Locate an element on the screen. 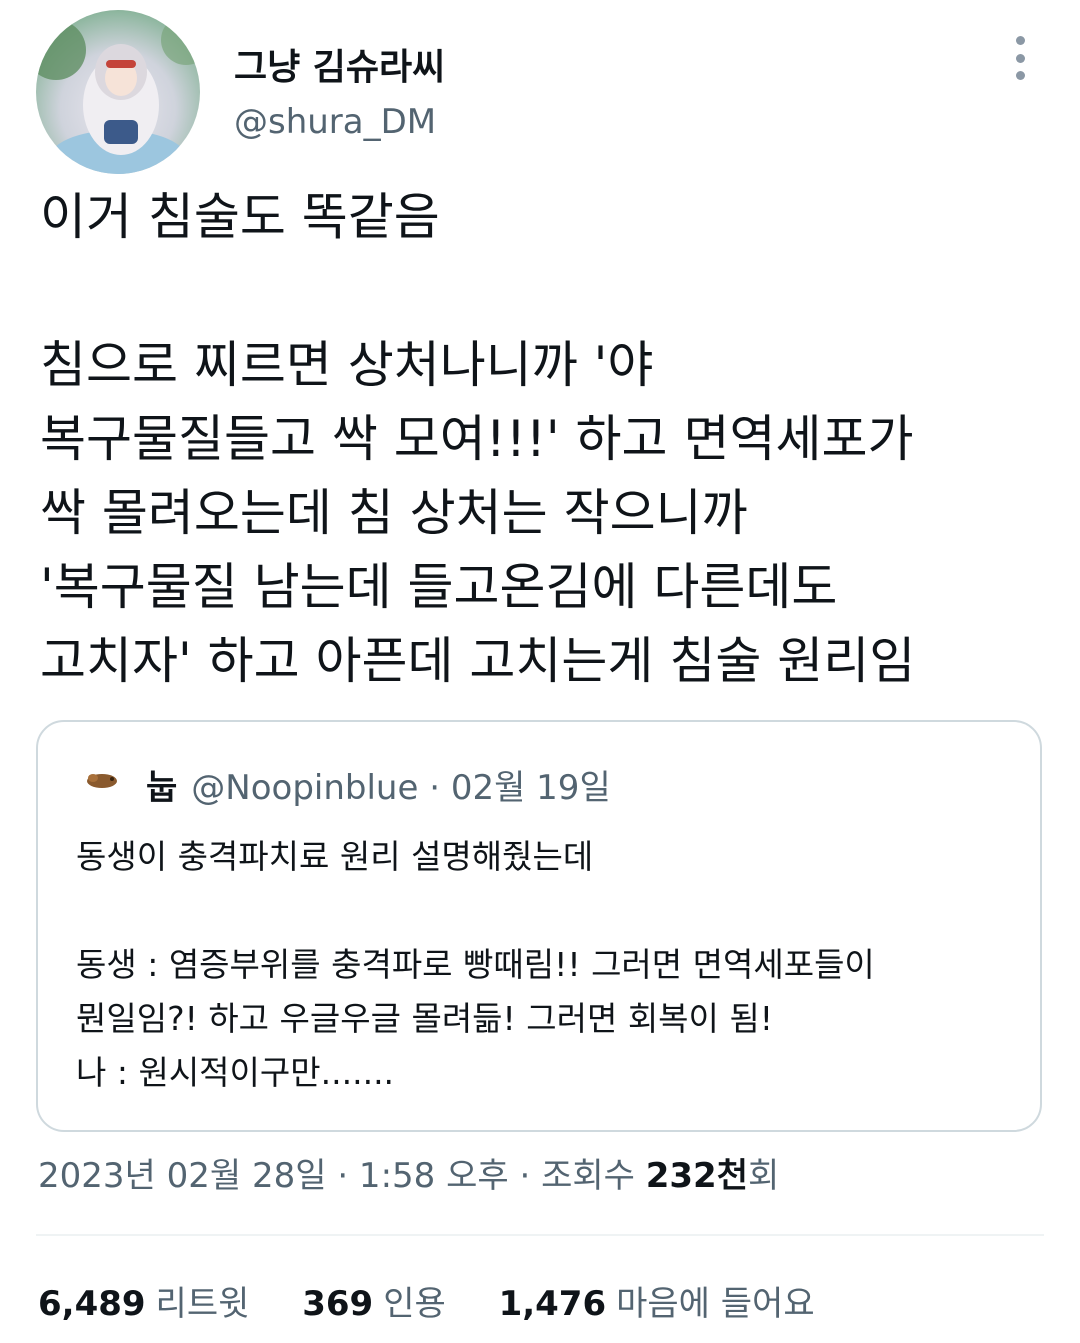 The width and height of the screenshot is (1080, 1343). quotes-count: 369 is located at coordinates (338, 1304).